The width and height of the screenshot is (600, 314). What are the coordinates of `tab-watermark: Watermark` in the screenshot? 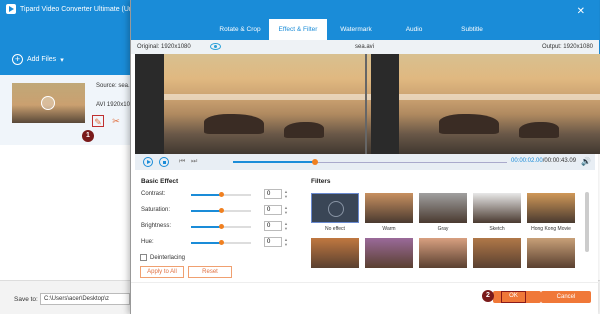 It's located at (356, 29).